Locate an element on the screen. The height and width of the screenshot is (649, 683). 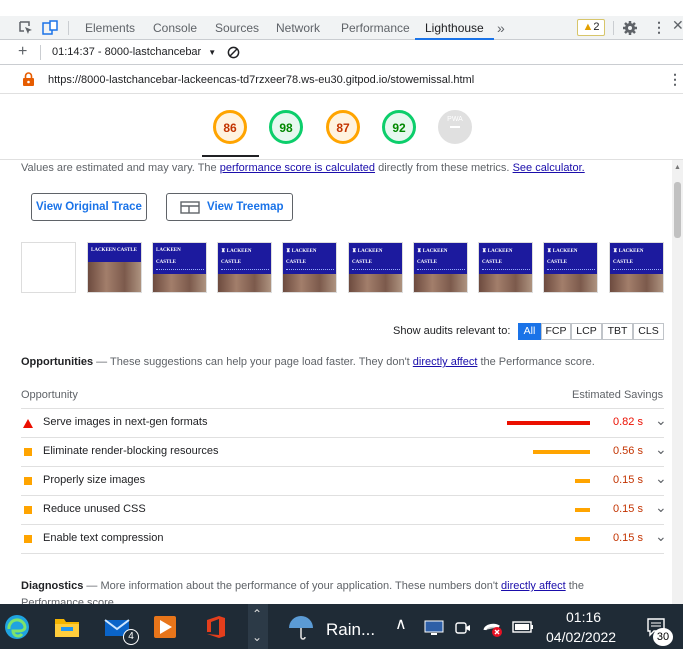
scroll-up-arrow-icon: ▲ is located at coordinates (677, 167).